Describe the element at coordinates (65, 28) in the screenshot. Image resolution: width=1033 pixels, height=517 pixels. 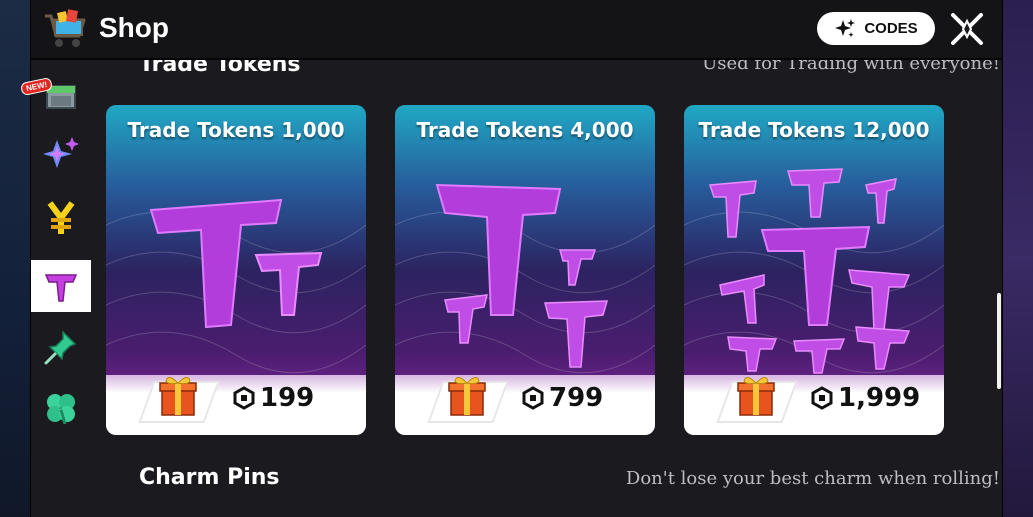
I see `shopping-cart-icon` at that location.